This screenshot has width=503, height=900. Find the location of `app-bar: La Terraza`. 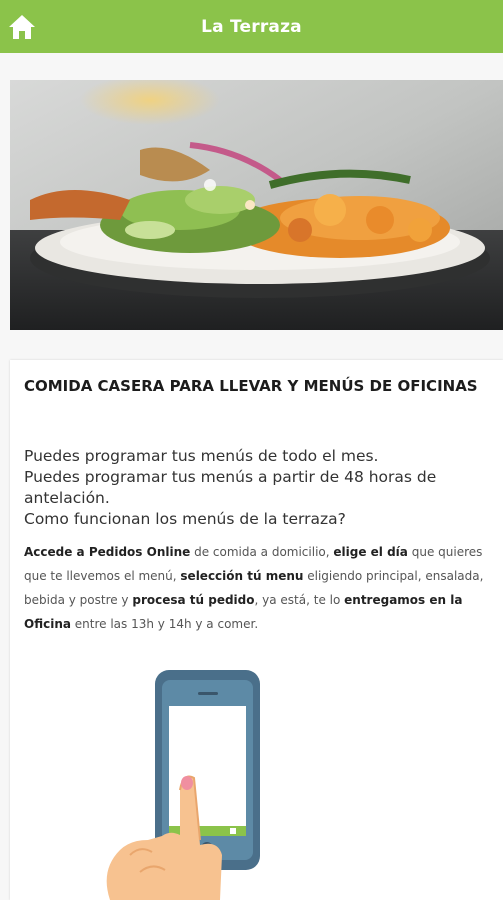

app-bar: La Terraza is located at coordinates (251, 26).